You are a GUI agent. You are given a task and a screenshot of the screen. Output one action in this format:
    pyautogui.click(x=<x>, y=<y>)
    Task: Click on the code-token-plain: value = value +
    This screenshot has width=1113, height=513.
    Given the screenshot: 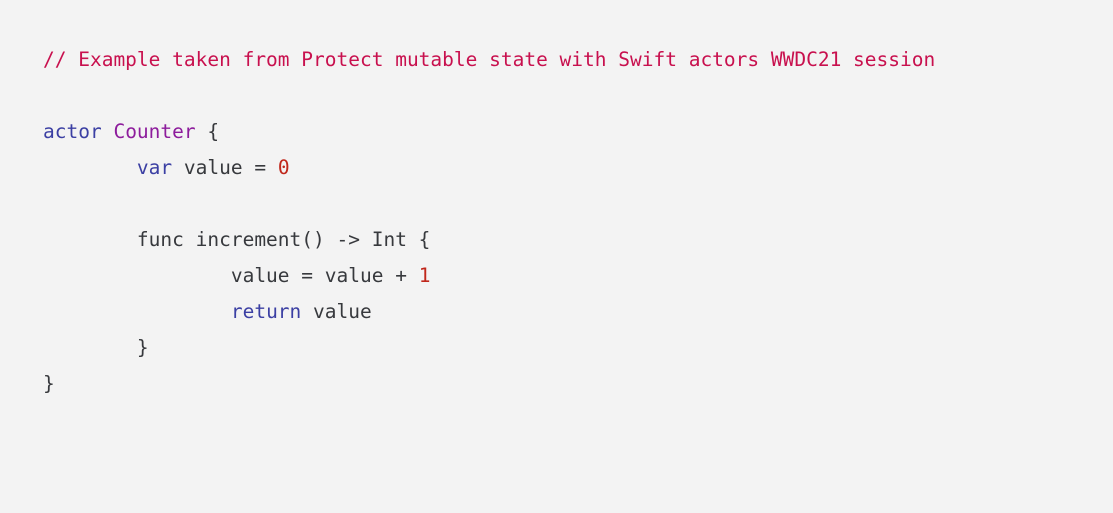 What is the action you would take?
    pyautogui.click(x=231, y=275)
    